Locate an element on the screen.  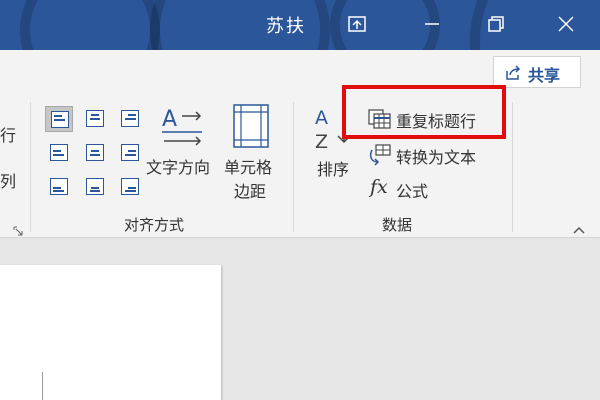
align-bottom-right-button is located at coordinates (130, 187).